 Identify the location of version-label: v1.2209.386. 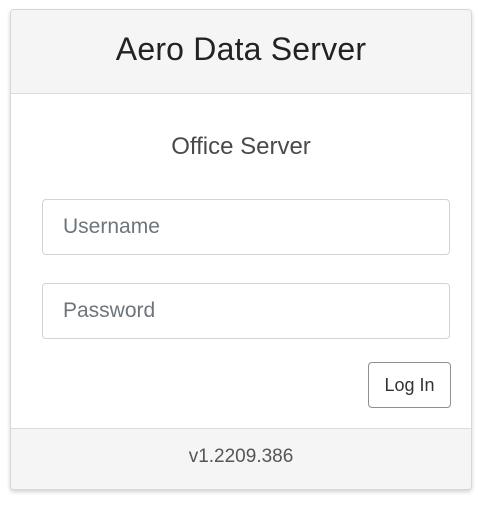
(241, 456).